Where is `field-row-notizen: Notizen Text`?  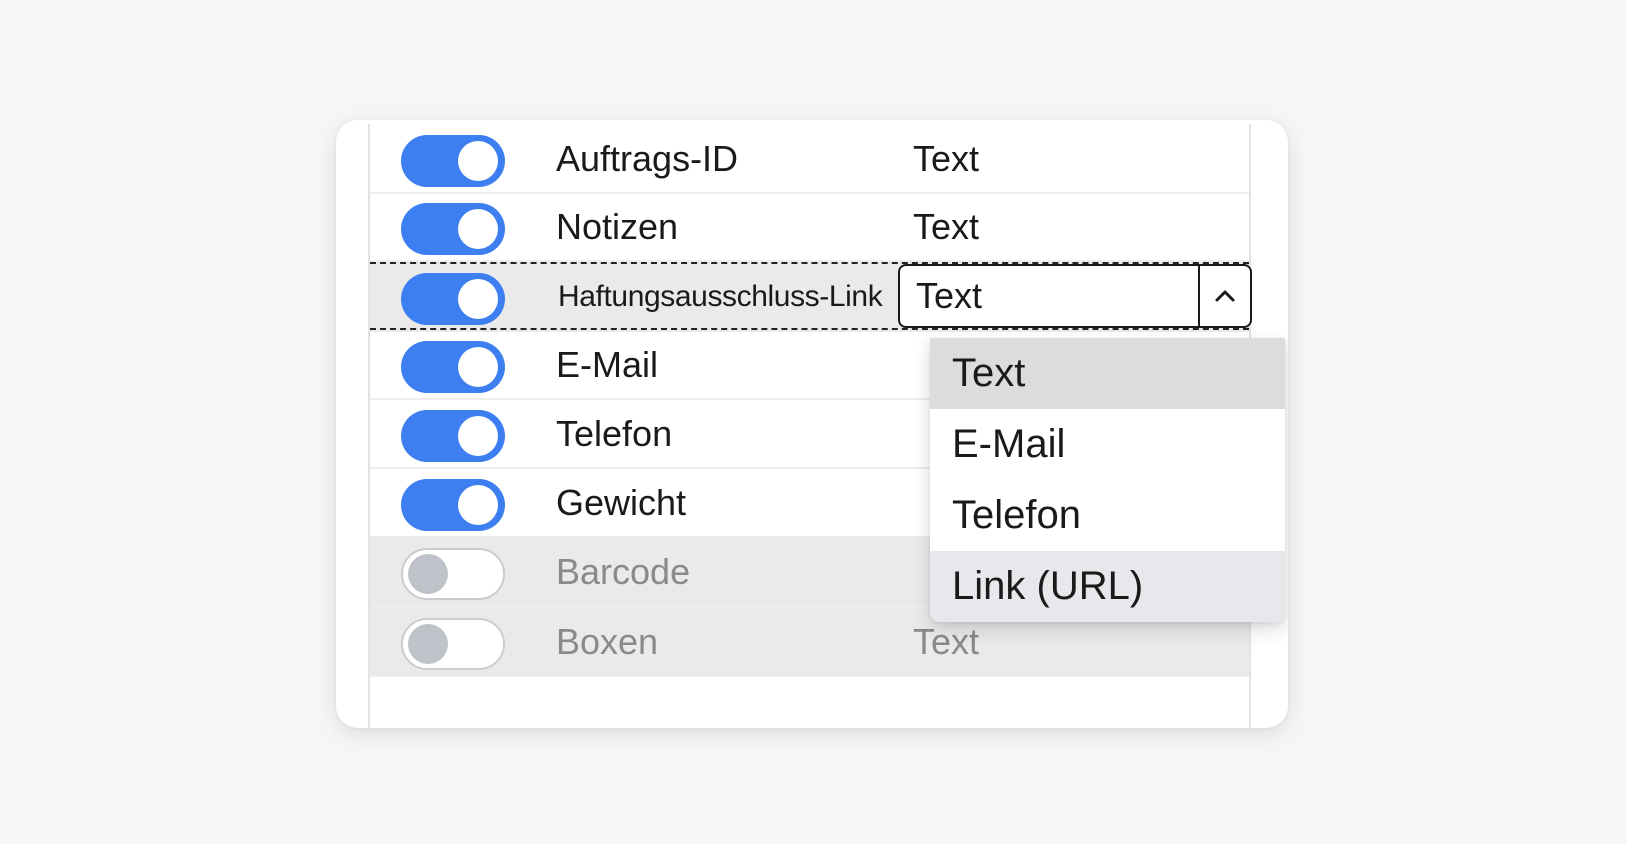
field-row-notizen: Notizen Text is located at coordinates (809, 227).